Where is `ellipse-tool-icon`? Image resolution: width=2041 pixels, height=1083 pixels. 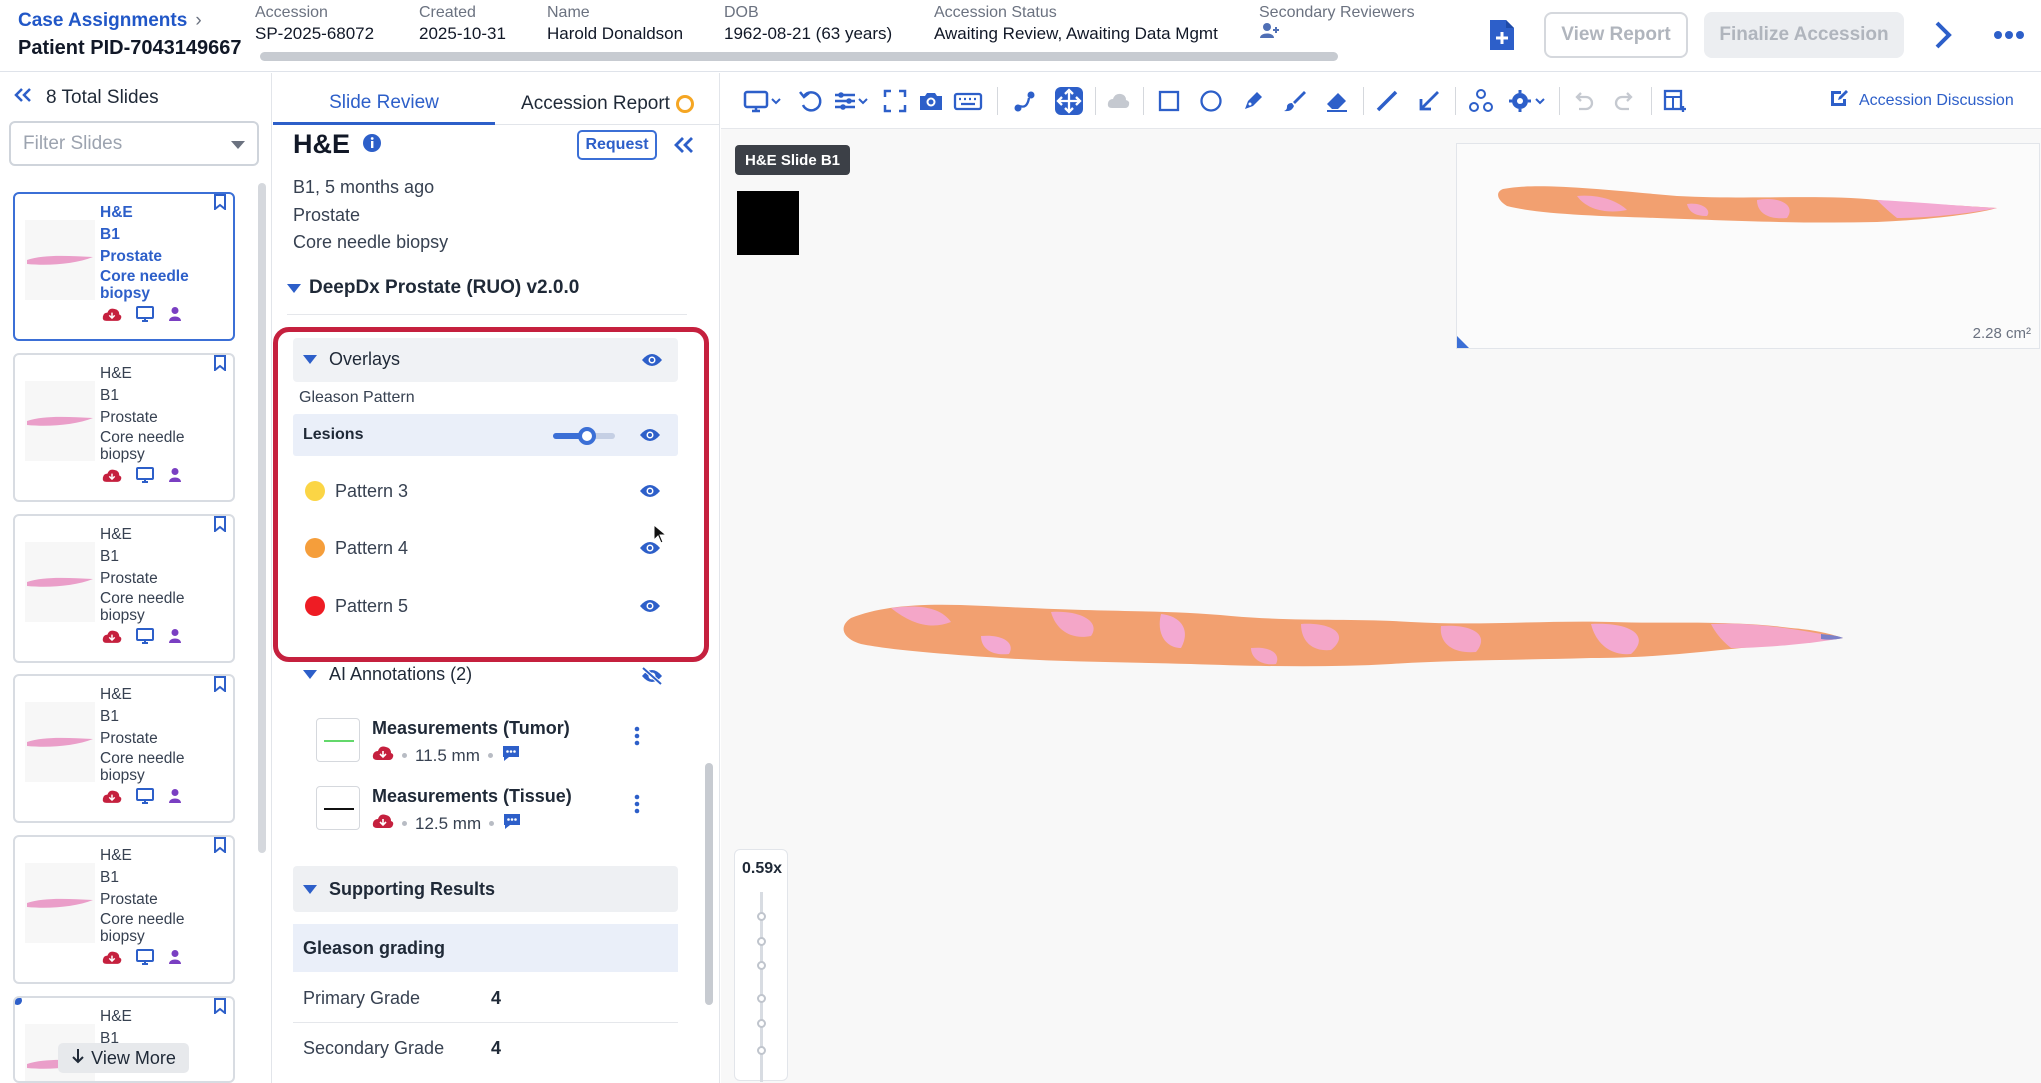 ellipse-tool-icon is located at coordinates (1211, 101).